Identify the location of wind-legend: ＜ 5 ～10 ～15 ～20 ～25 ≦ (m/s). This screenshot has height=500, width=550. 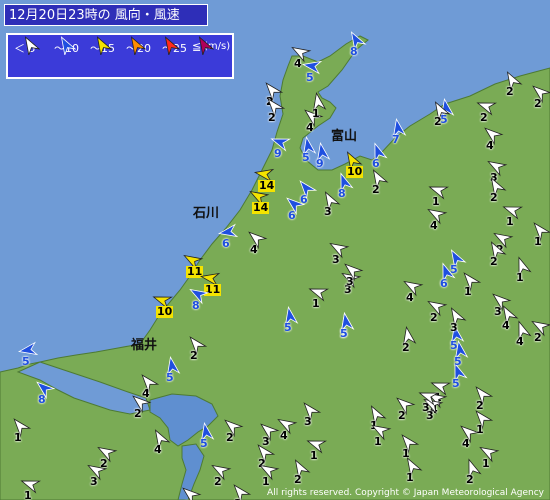
(120, 56).